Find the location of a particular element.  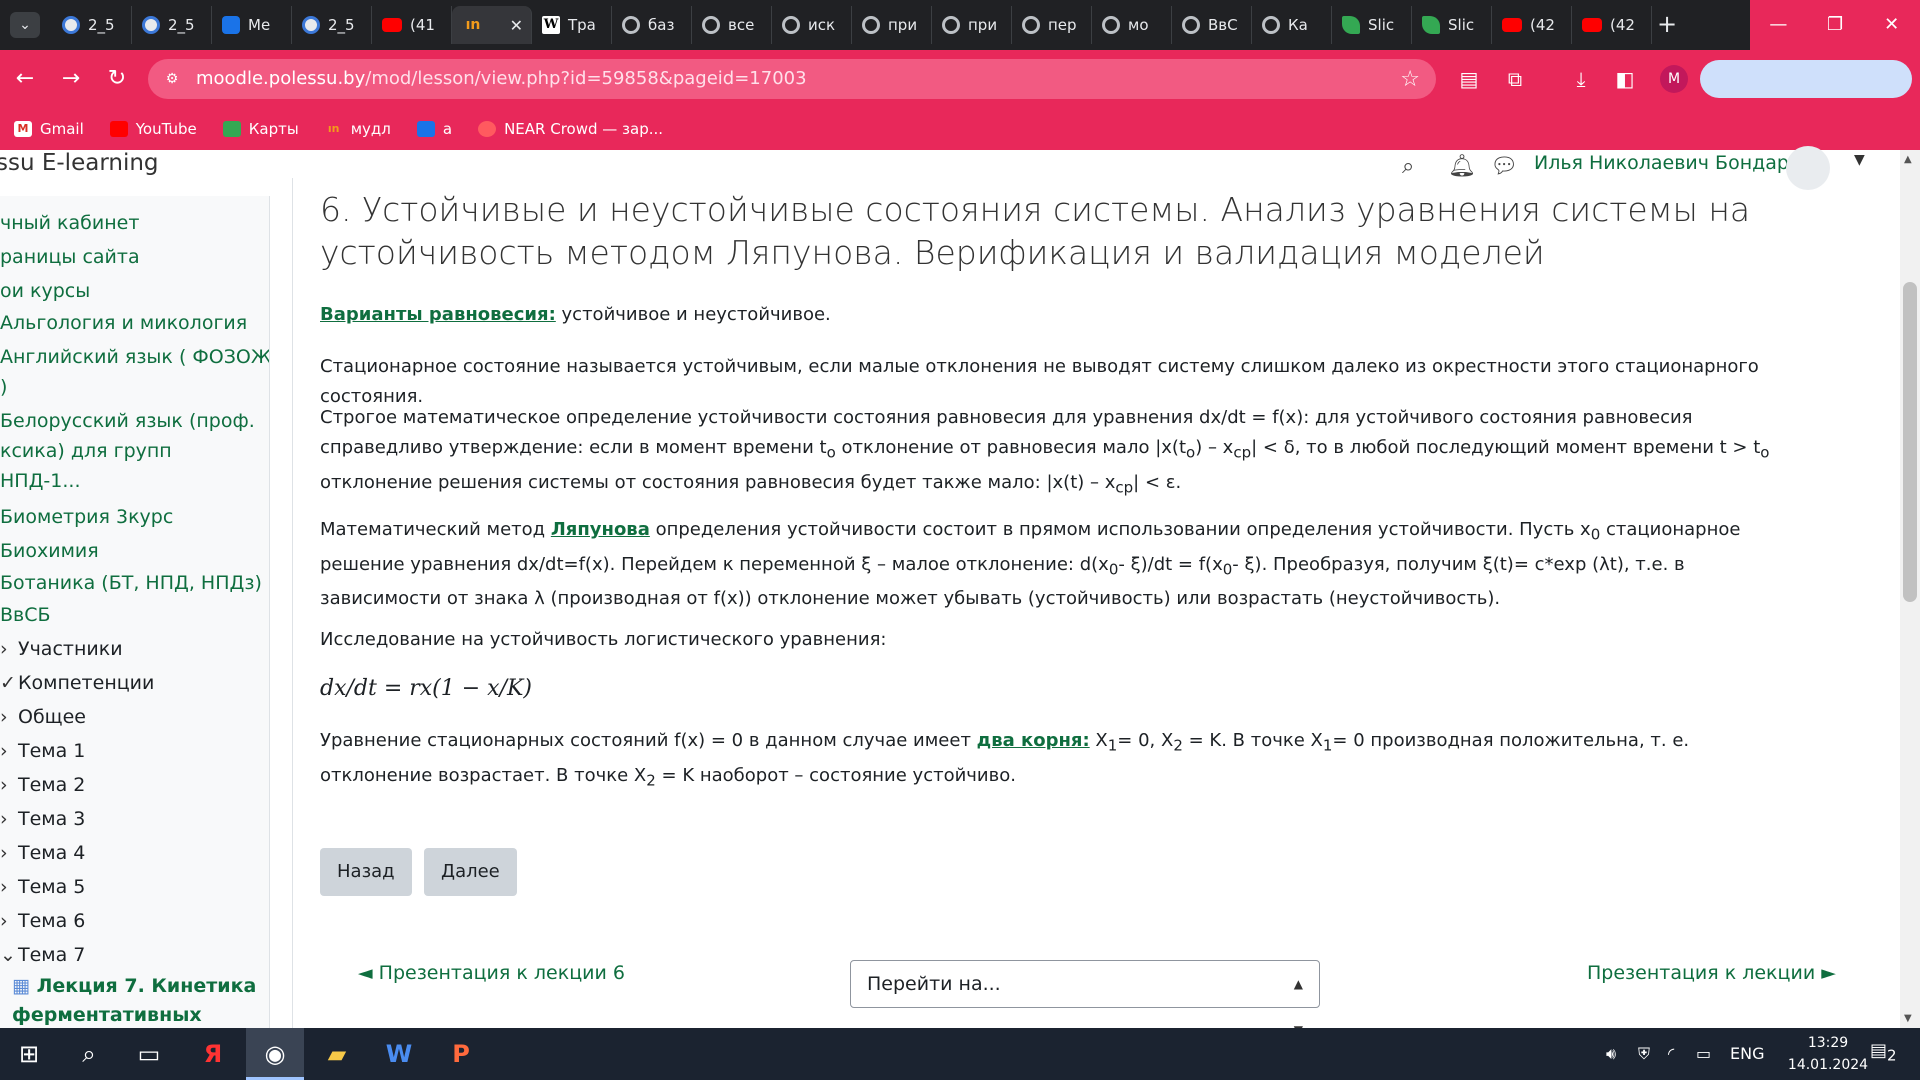

sidebar-section-10: ⌄ Тема 7 is located at coordinates (42, 955).